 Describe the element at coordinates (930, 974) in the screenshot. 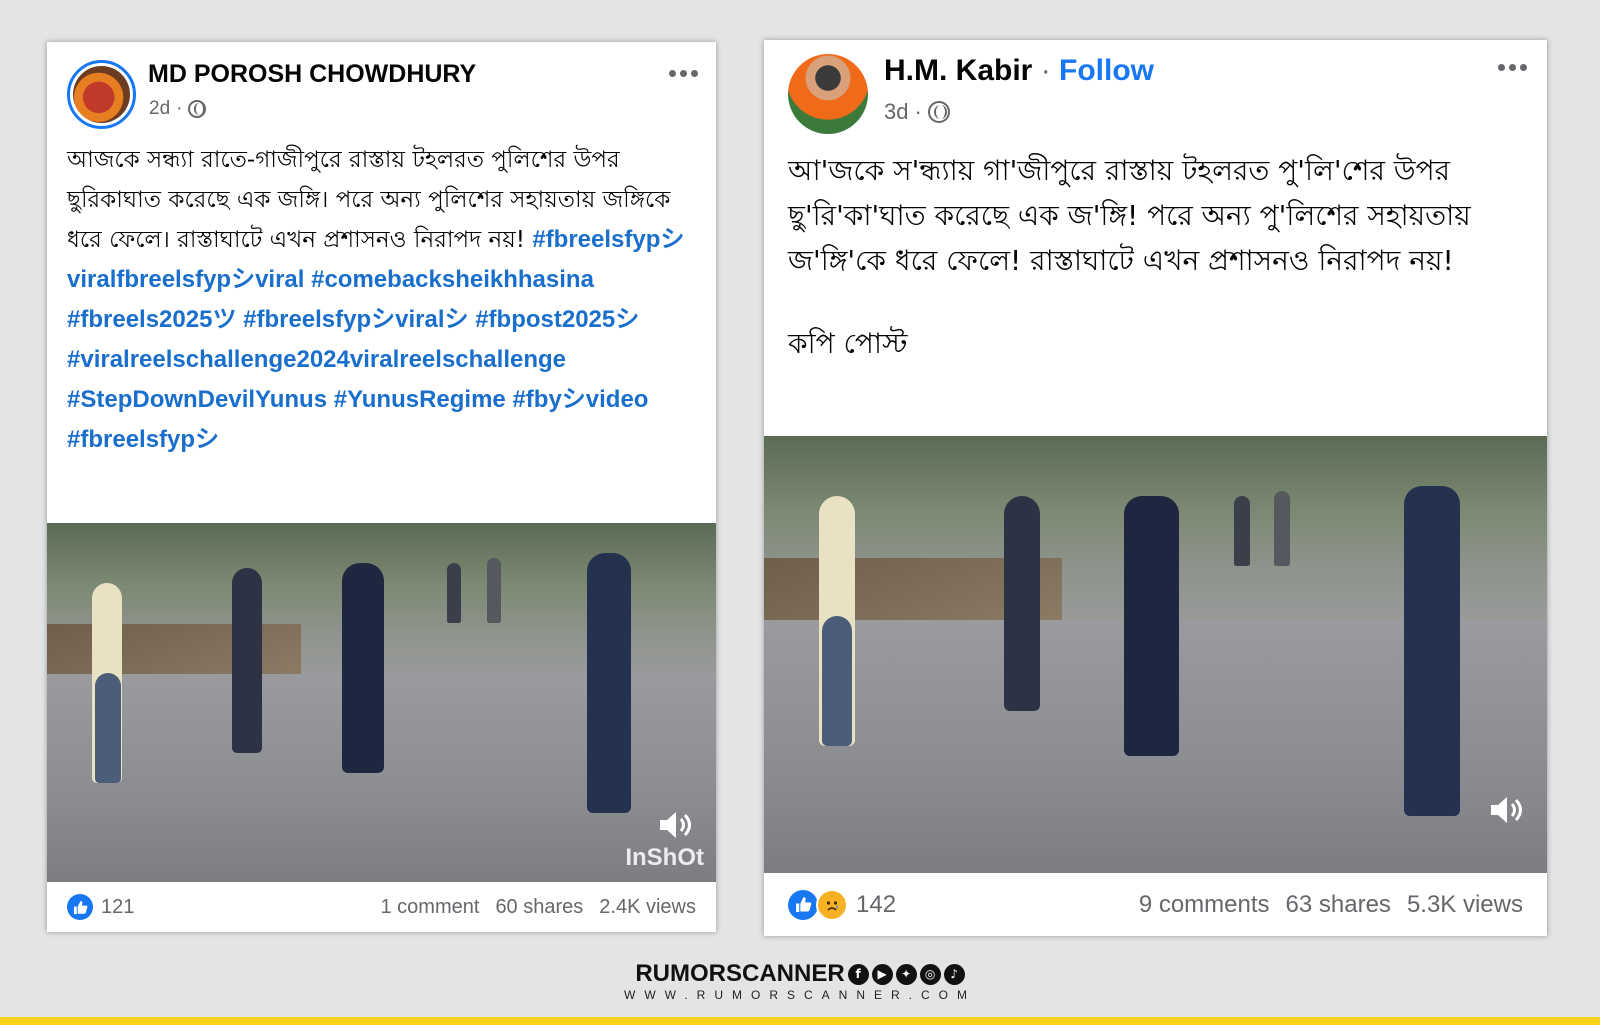

I see `instagram-icon: ◎` at that location.